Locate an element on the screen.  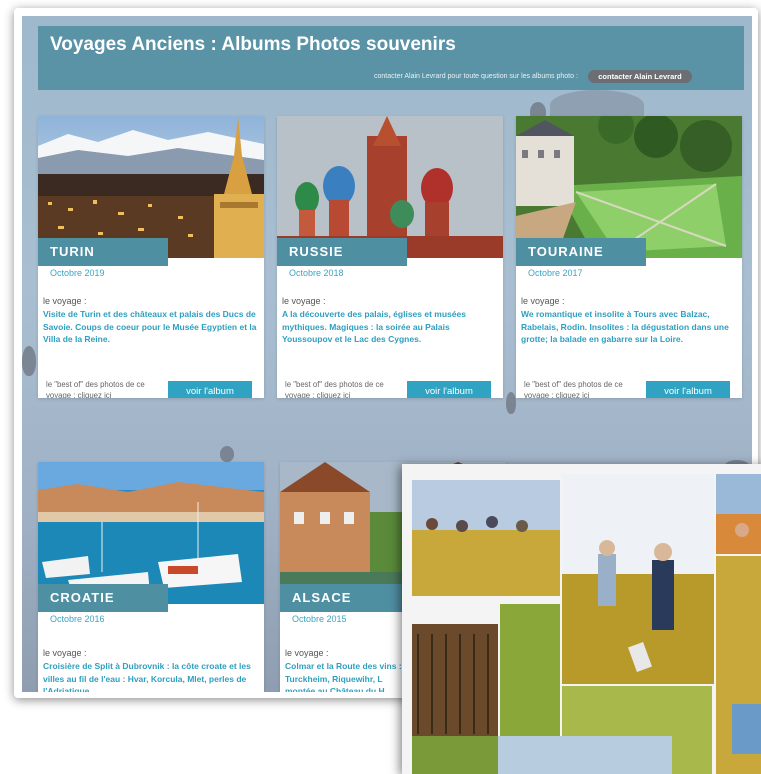
card-date: Octobre 2018 is located at coordinates (316, 273).